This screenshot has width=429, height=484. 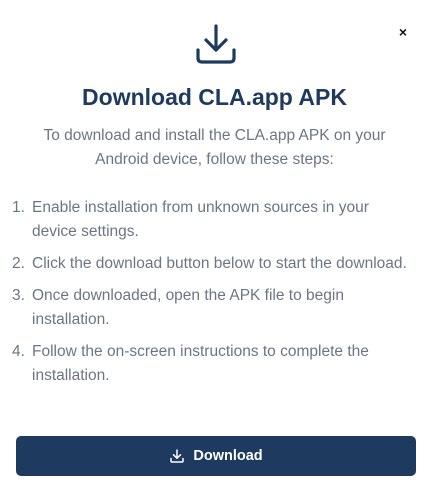 I want to click on download-button: Download, so click(x=216, y=456).